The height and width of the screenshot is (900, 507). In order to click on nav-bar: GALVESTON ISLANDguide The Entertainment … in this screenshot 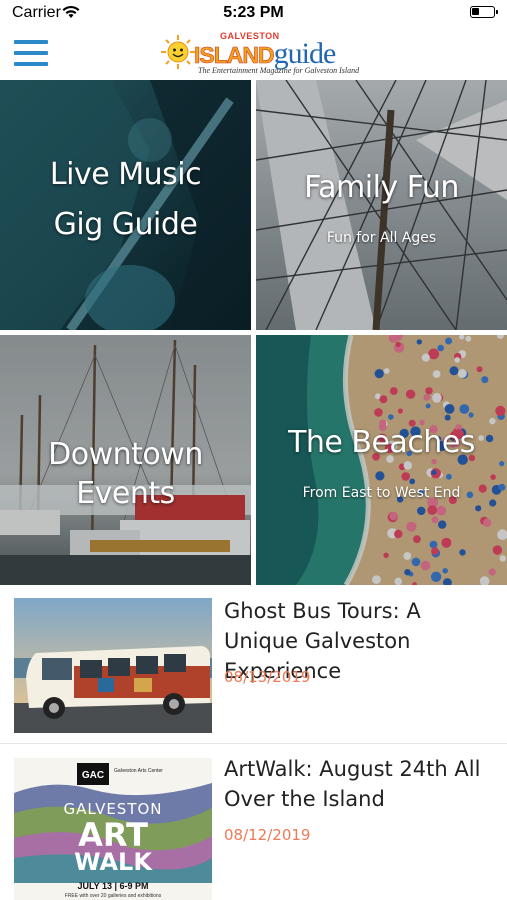, I will do `click(253, 54)`.